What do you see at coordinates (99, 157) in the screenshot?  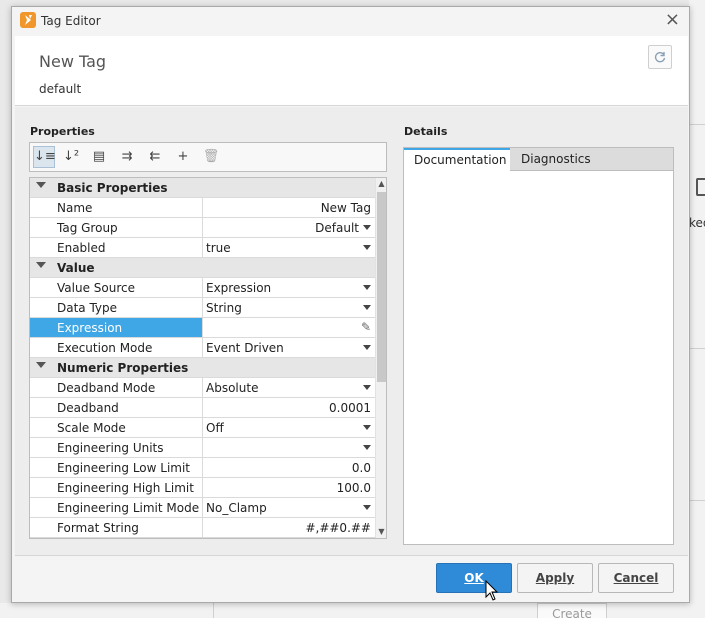 I see `show-details-icon: ▤` at bounding box center [99, 157].